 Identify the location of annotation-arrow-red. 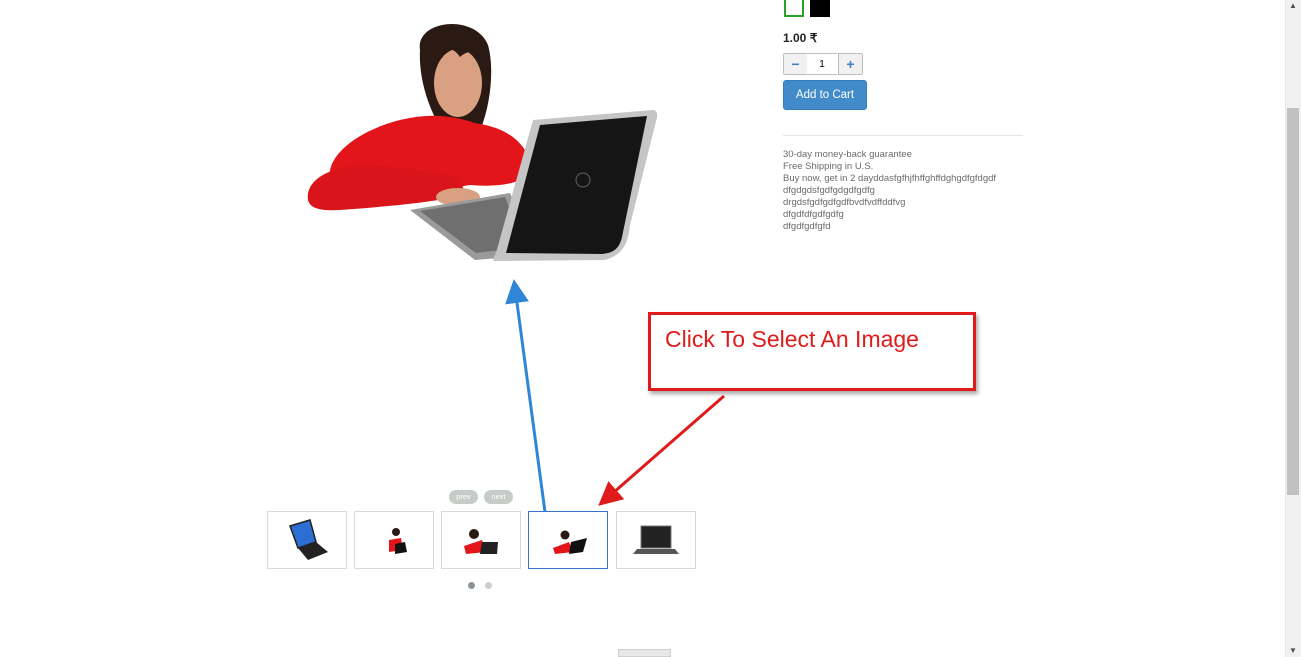
(661, 450).